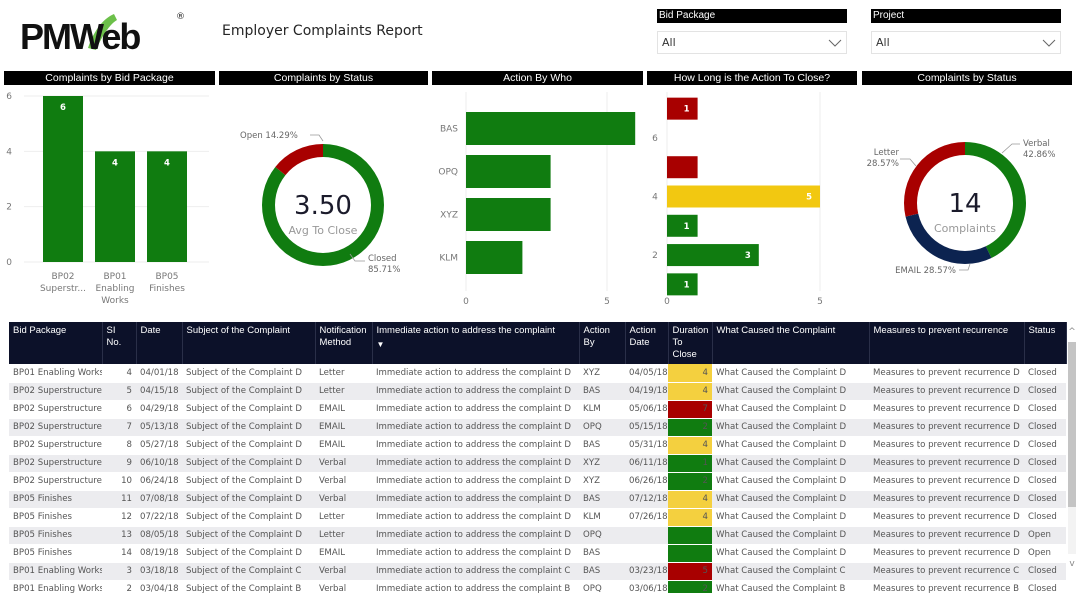 This screenshot has width=1079, height=593. Describe the element at coordinates (248, 571) in the screenshot. I see `table-cell: Subject of the Complaint C` at that location.